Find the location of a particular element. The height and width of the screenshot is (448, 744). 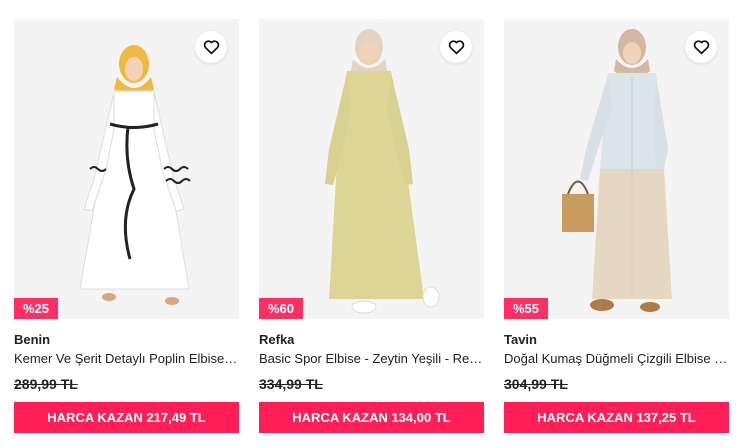

product-brand: Benin is located at coordinates (32, 339).